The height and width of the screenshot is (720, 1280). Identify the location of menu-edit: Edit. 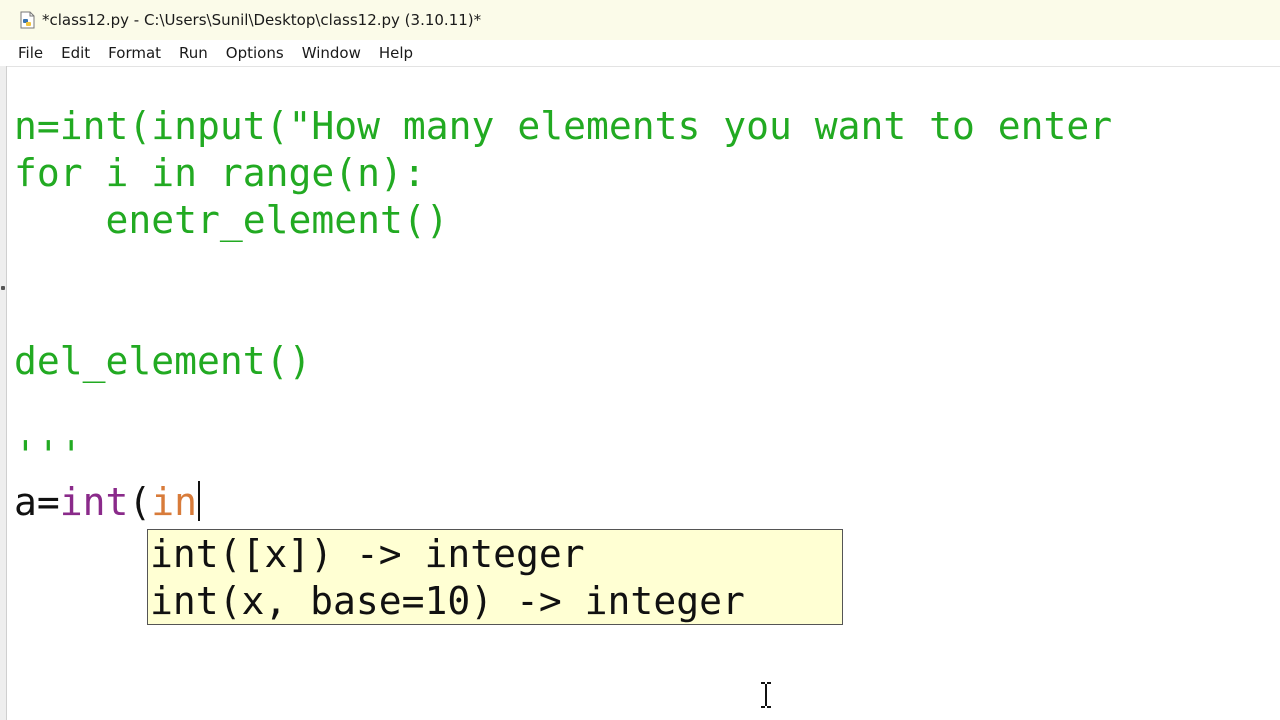
(75, 53).